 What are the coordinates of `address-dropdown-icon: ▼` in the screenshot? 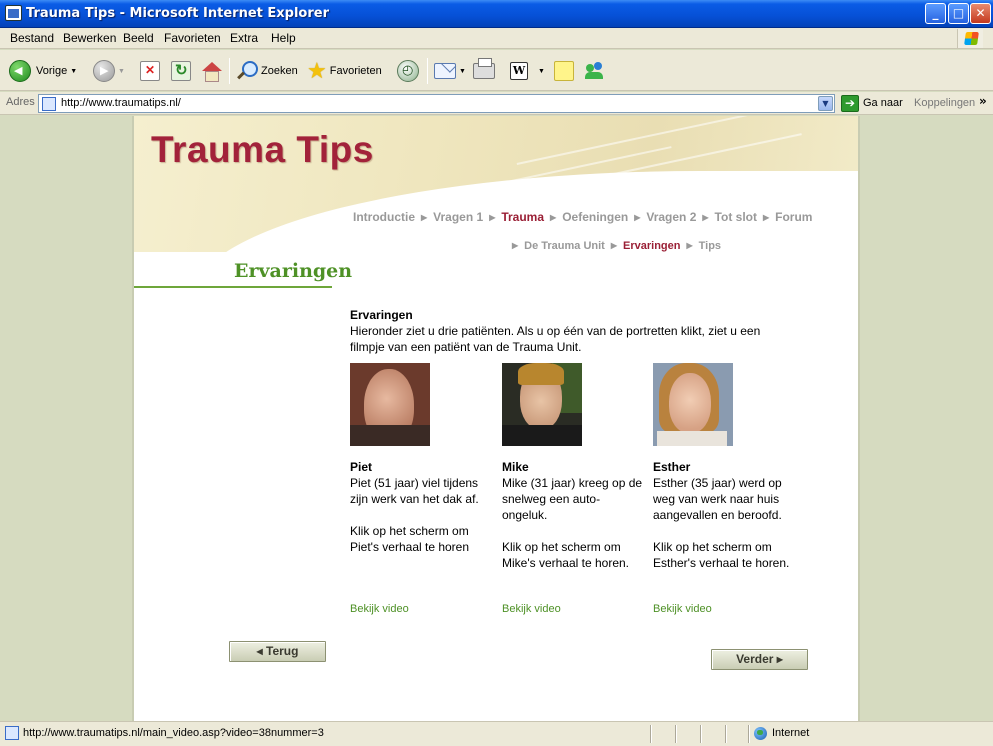 It's located at (825, 103).